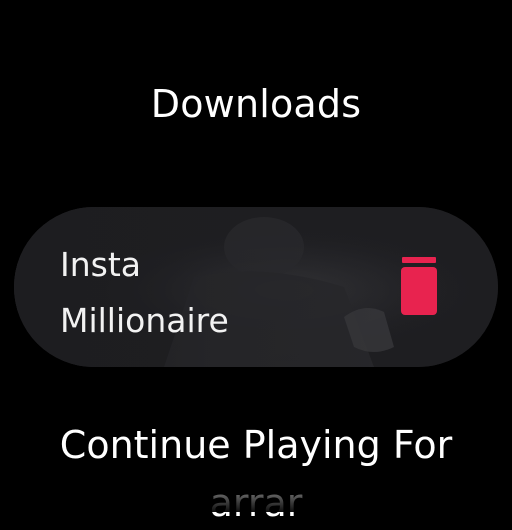 The image size is (512, 530). Describe the element at coordinates (256, 104) in the screenshot. I see `page-title: Downloads` at that location.